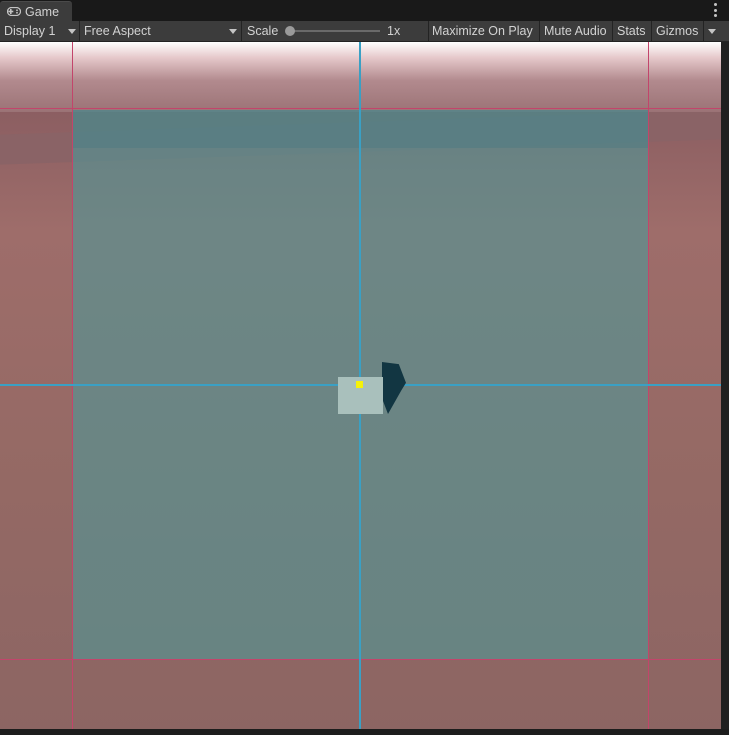 The height and width of the screenshot is (735, 729). What do you see at coordinates (715, 10) in the screenshot?
I see `kebab-menu-icon` at bounding box center [715, 10].